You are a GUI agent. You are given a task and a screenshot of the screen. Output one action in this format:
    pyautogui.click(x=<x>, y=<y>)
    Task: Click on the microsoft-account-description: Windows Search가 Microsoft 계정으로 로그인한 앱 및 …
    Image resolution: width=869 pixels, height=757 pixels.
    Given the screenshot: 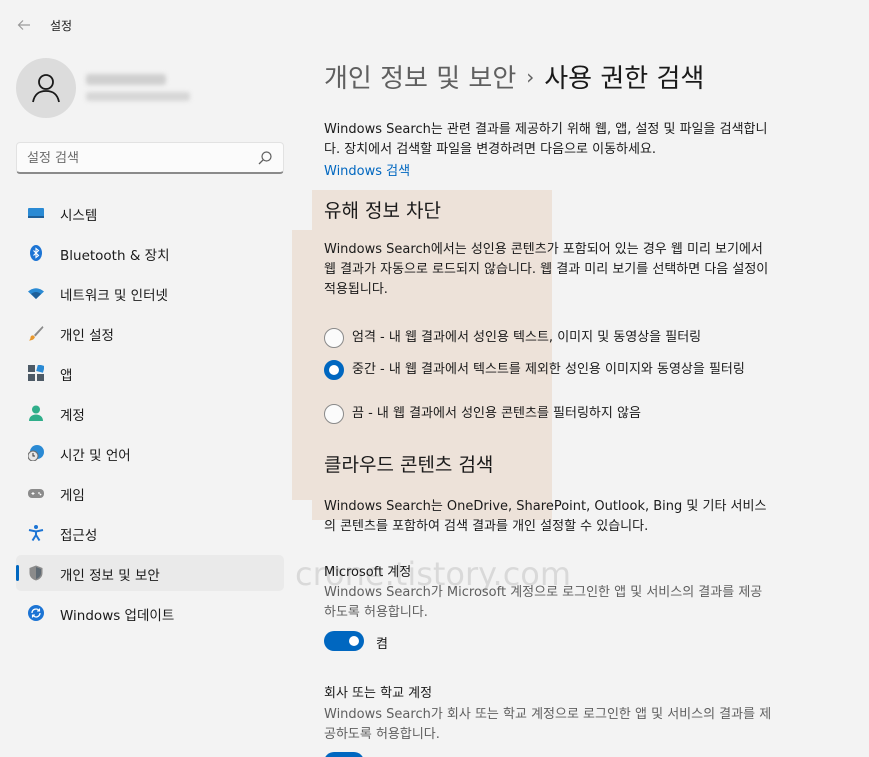 What is the action you would take?
    pyautogui.click(x=543, y=602)
    